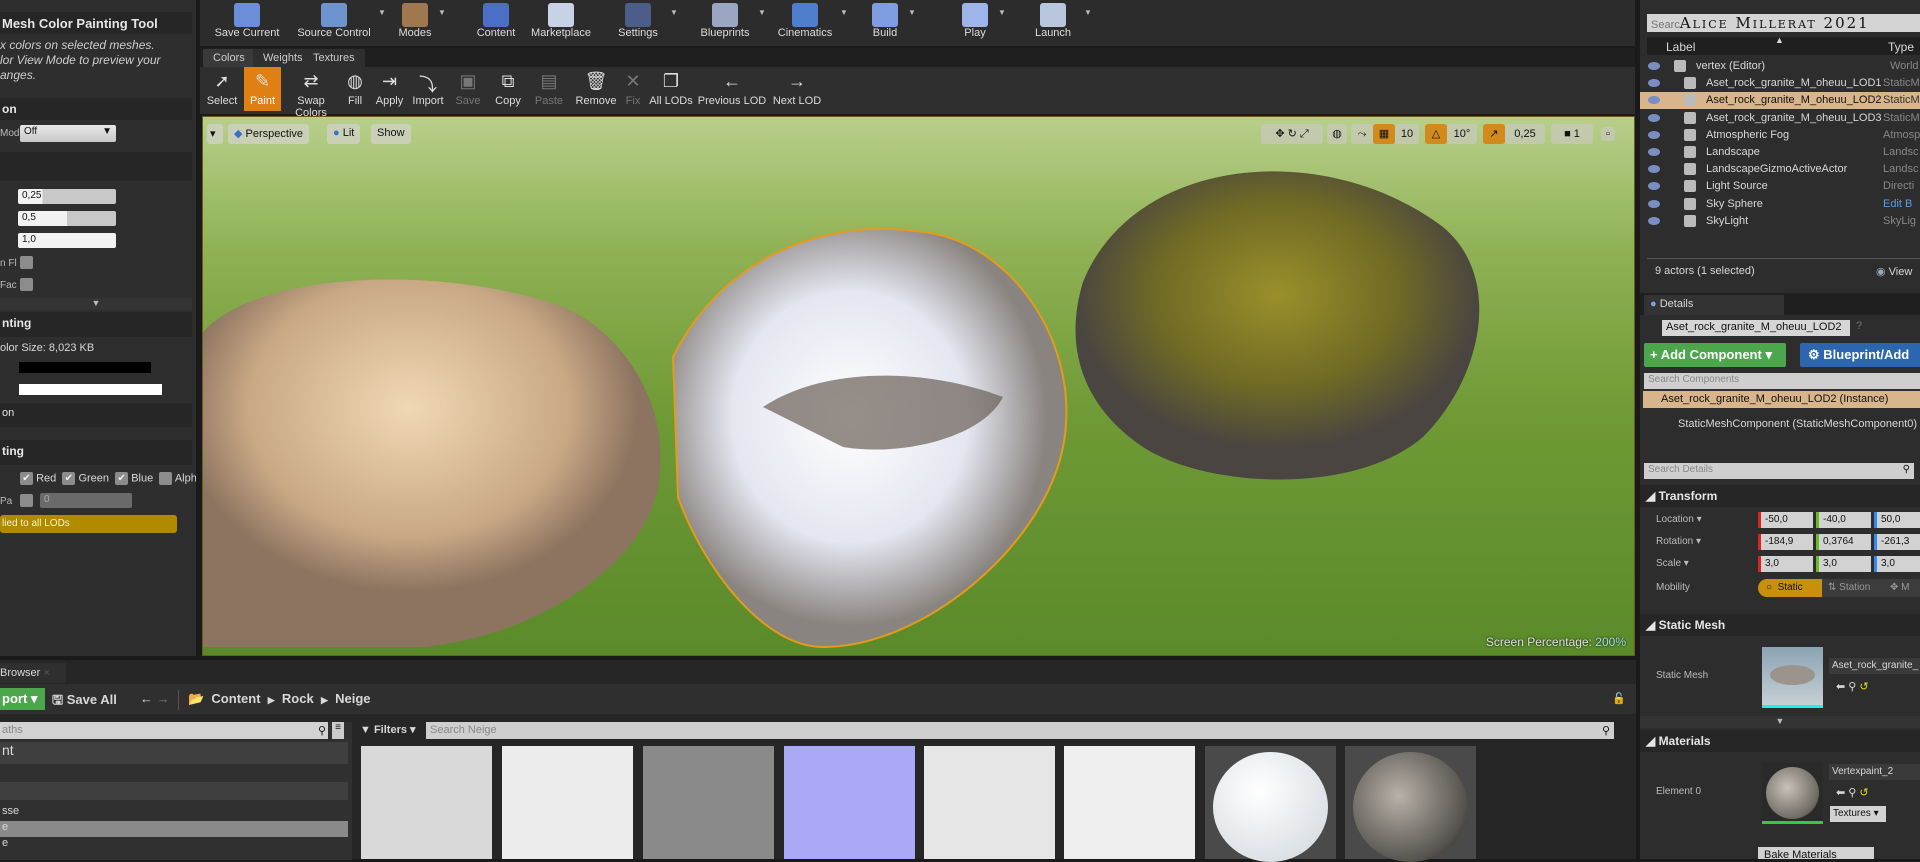 The image size is (1920, 862). Describe the element at coordinates (508, 89) in the screenshot. I see `tool-copy-button: ⧉ Copy` at that location.